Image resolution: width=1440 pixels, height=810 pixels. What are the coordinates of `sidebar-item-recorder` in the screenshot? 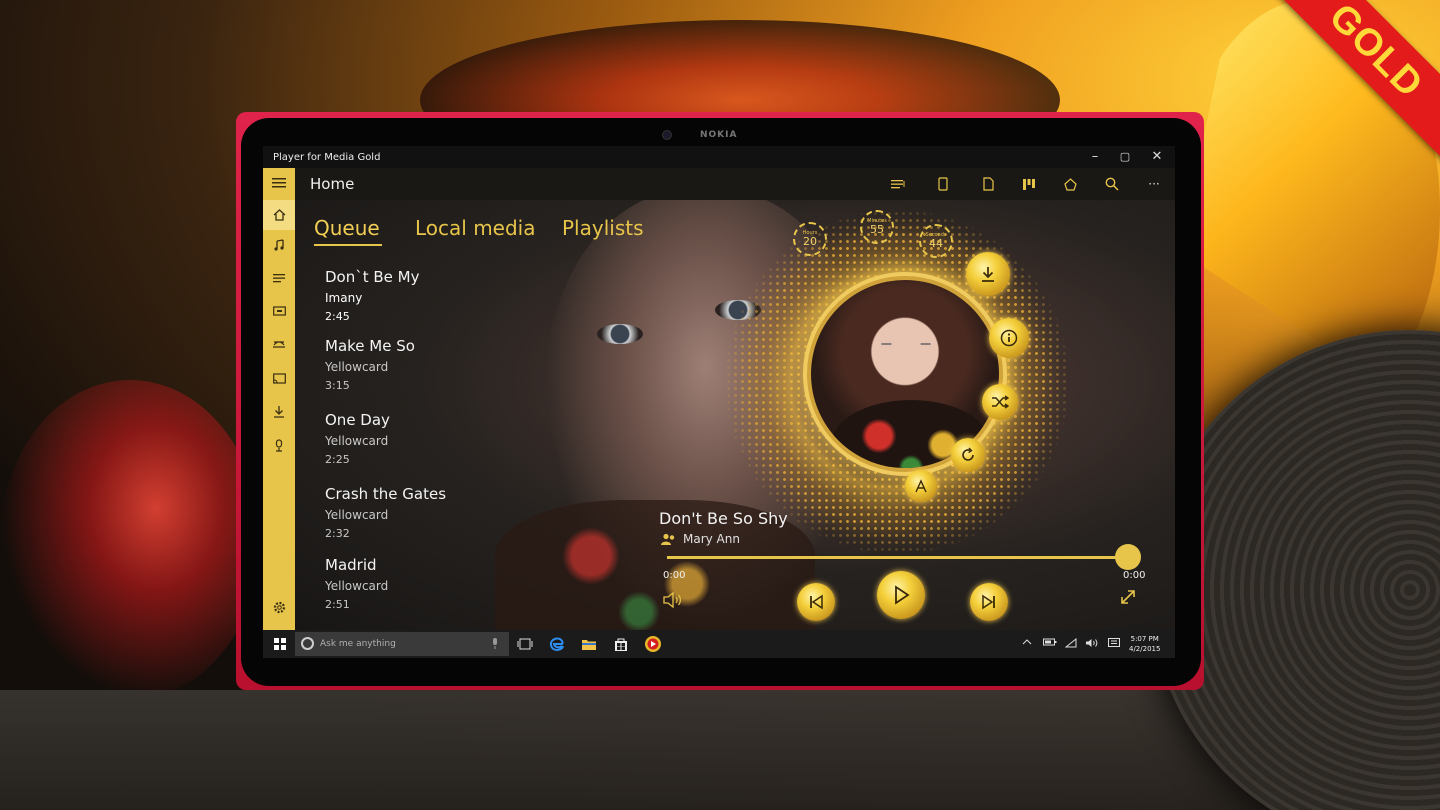 It's located at (279, 445).